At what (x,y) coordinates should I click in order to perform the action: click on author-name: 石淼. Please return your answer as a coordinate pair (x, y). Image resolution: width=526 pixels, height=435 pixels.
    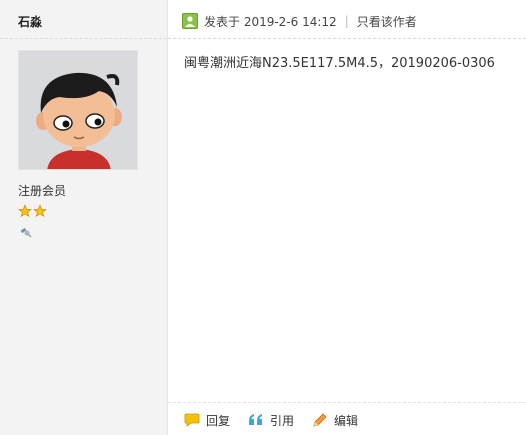
    Looking at the image, I should click on (30, 21).